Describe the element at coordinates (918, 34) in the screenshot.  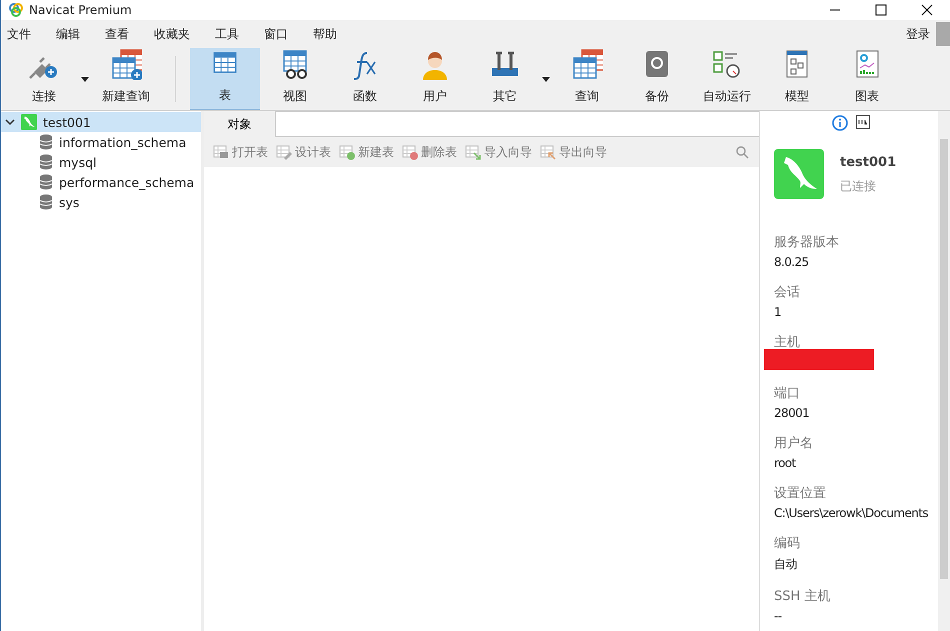
I see `login-link: 登录` at that location.